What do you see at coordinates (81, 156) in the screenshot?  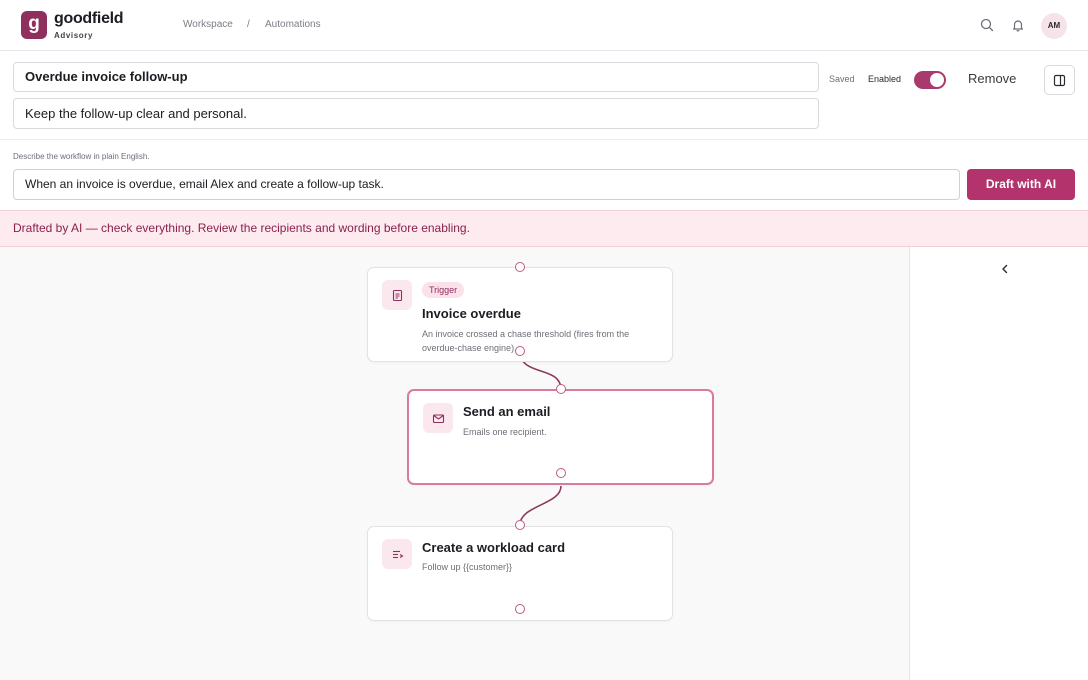 I see `prompt-label: Describe the workflow in plain English.` at bounding box center [81, 156].